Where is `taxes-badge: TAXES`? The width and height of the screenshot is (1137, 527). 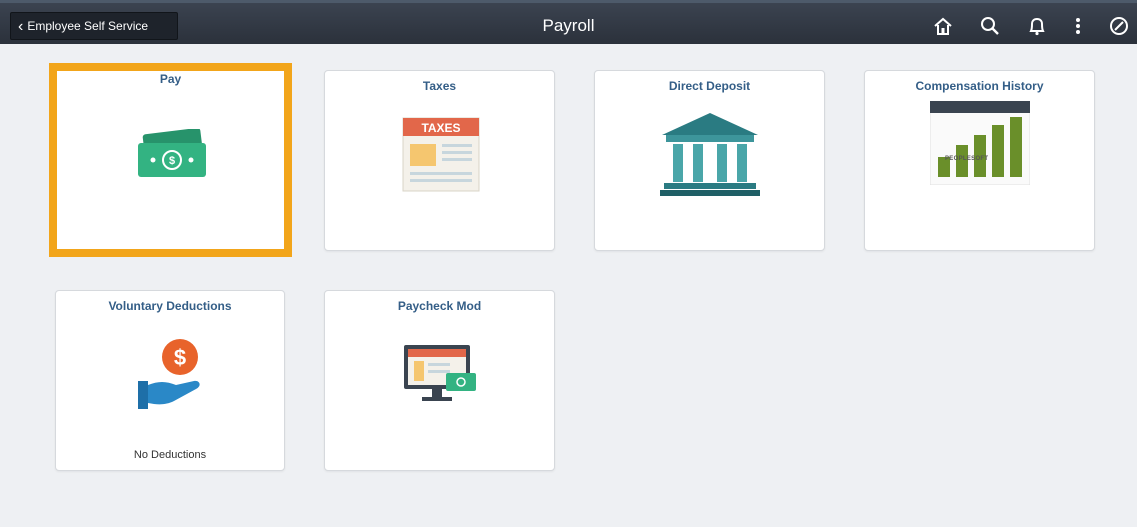 taxes-badge: TAXES is located at coordinates (440, 128).